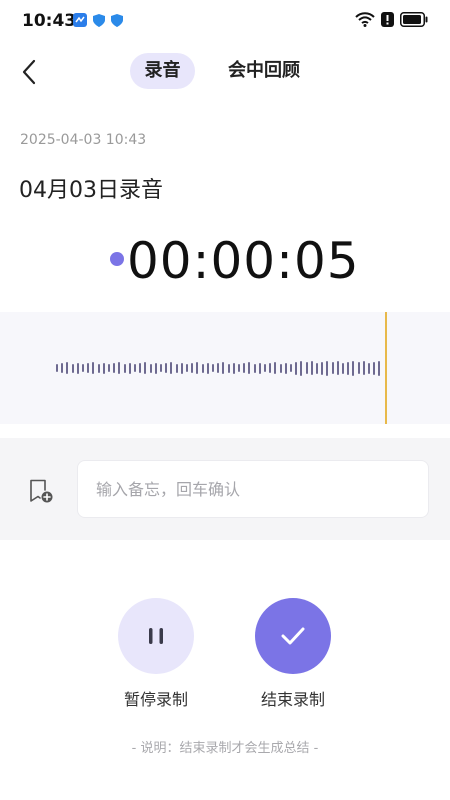 The image size is (450, 800). I want to click on finish-label: 结束录制, so click(292, 699).